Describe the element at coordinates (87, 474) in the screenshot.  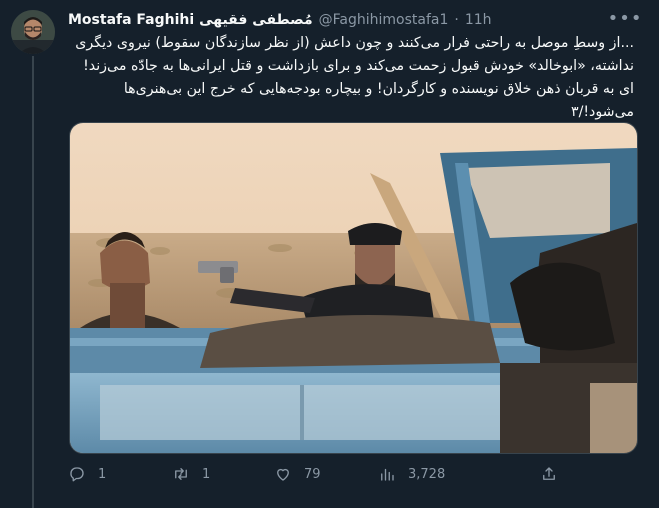
I see `reply-button: 1` at that location.